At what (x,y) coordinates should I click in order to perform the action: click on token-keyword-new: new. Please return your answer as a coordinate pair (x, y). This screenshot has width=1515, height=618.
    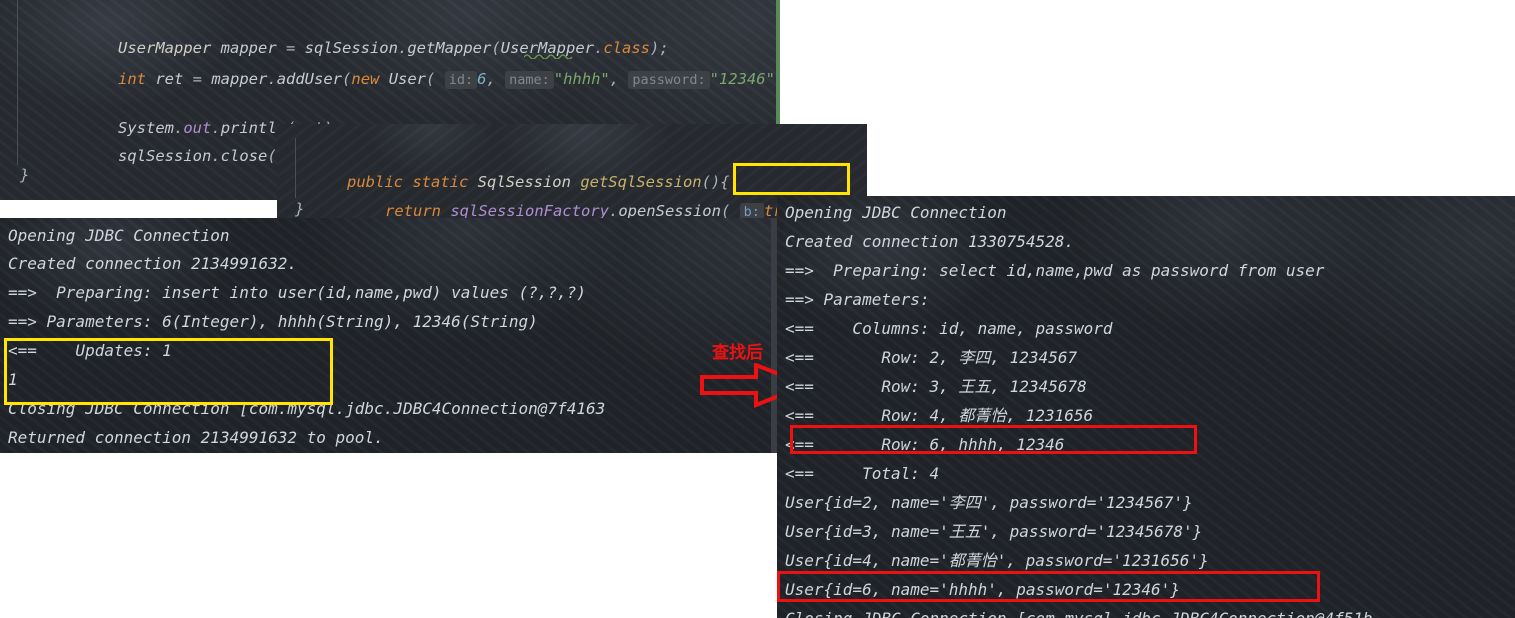
    Looking at the image, I should click on (365, 79).